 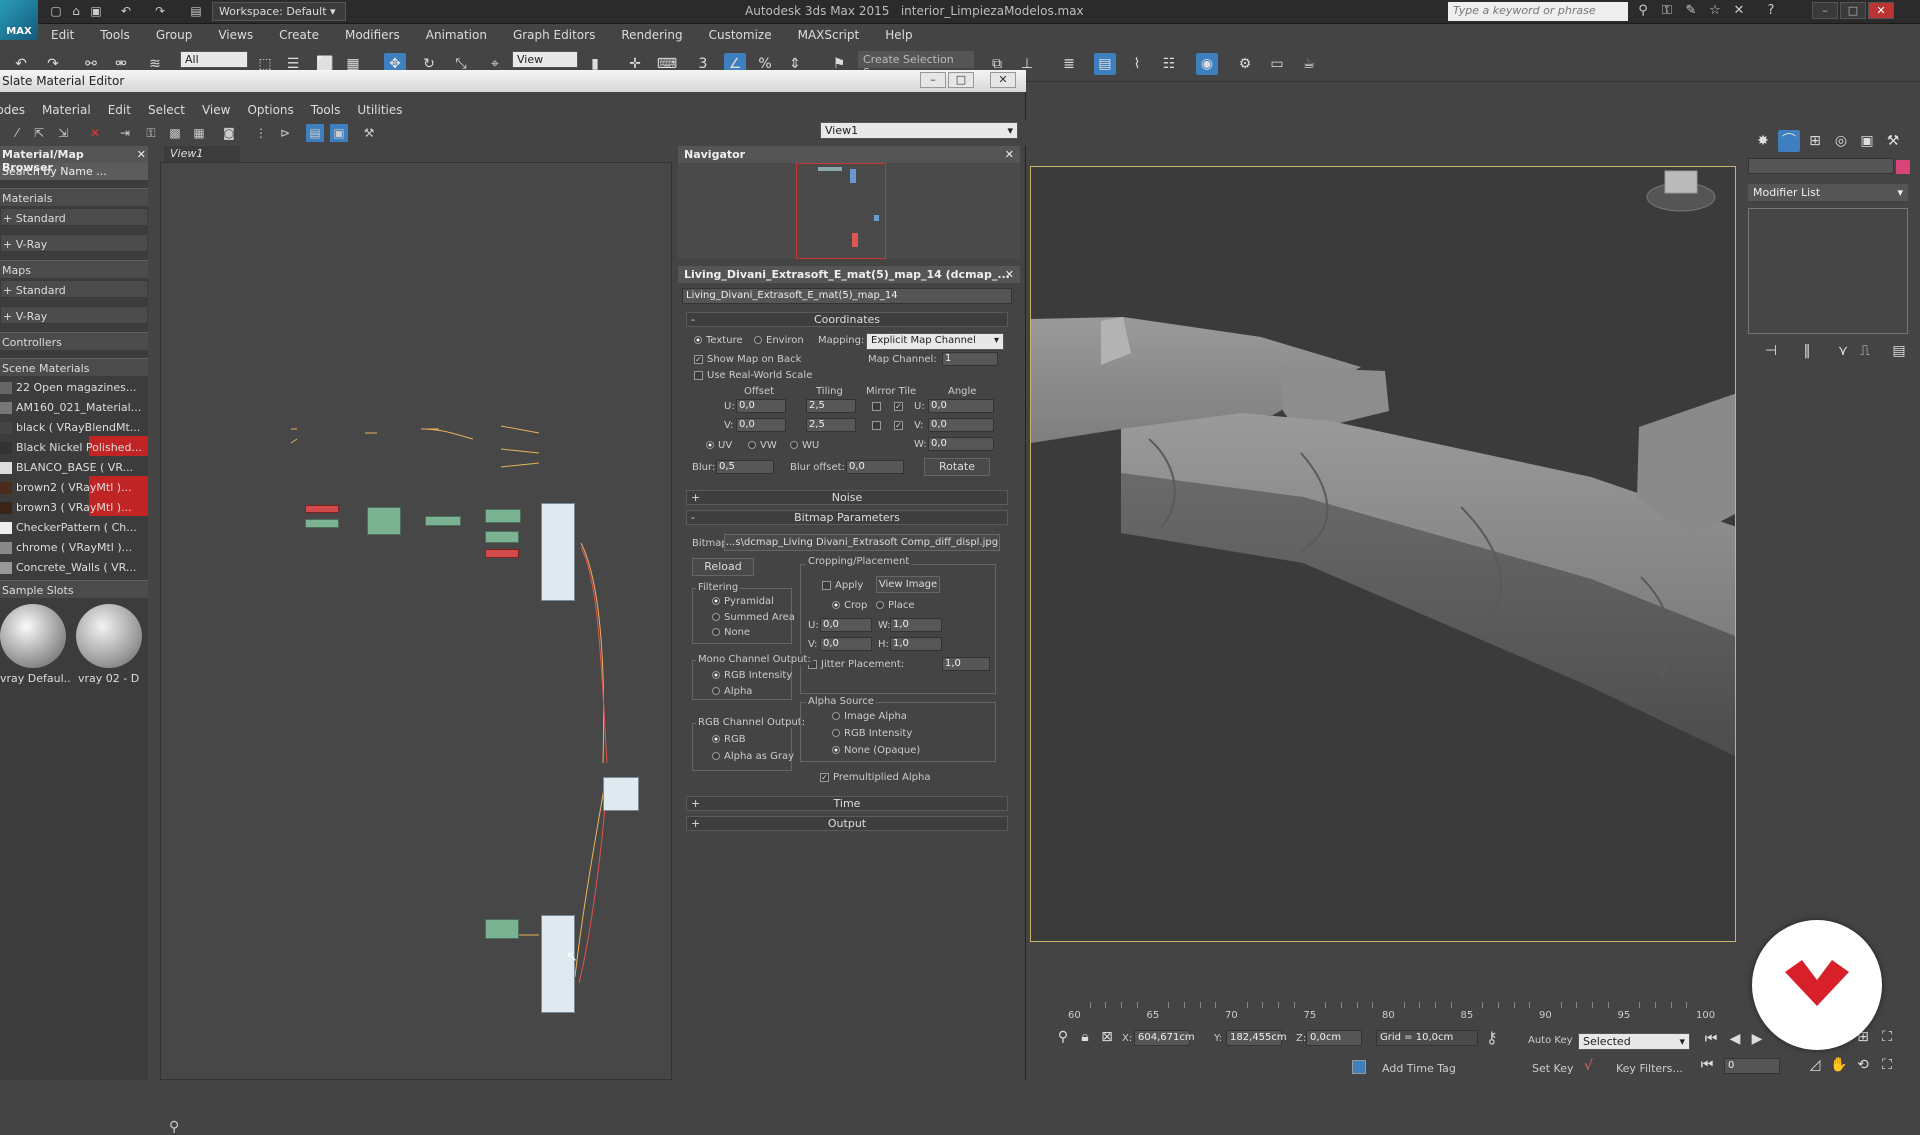 What do you see at coordinates (202, 154) in the screenshot?
I see `tab-view1: View1` at bounding box center [202, 154].